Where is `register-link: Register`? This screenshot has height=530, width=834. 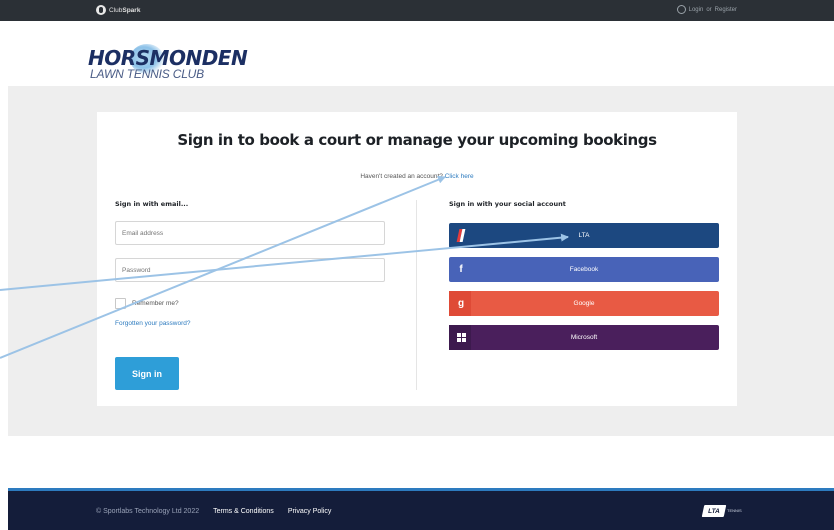
register-link: Register is located at coordinates (726, 10).